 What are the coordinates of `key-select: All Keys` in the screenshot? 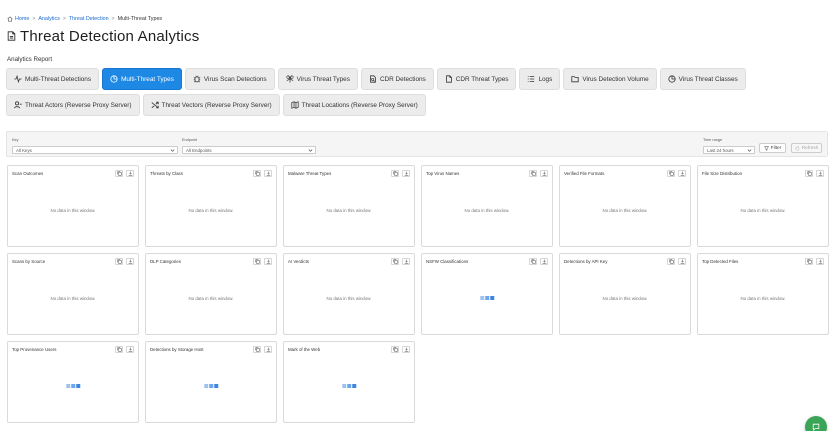 It's located at (95, 150).